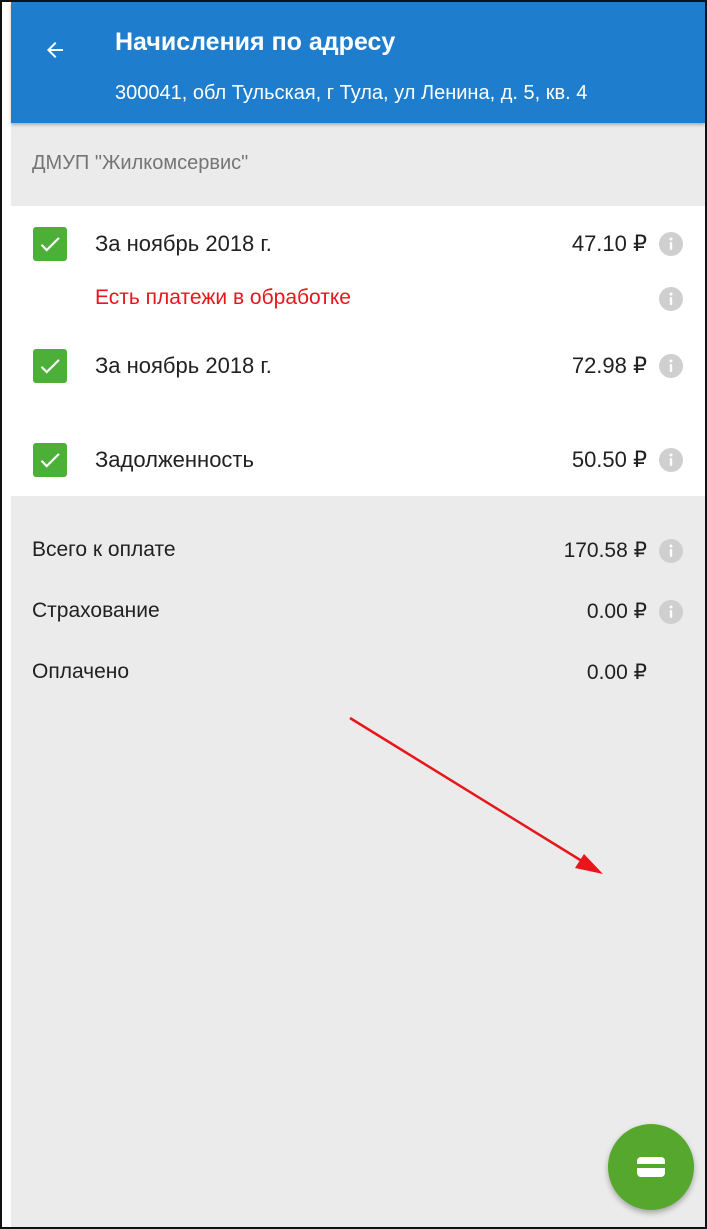  I want to click on charge-amount: 47.10 ₽, so click(609, 243).